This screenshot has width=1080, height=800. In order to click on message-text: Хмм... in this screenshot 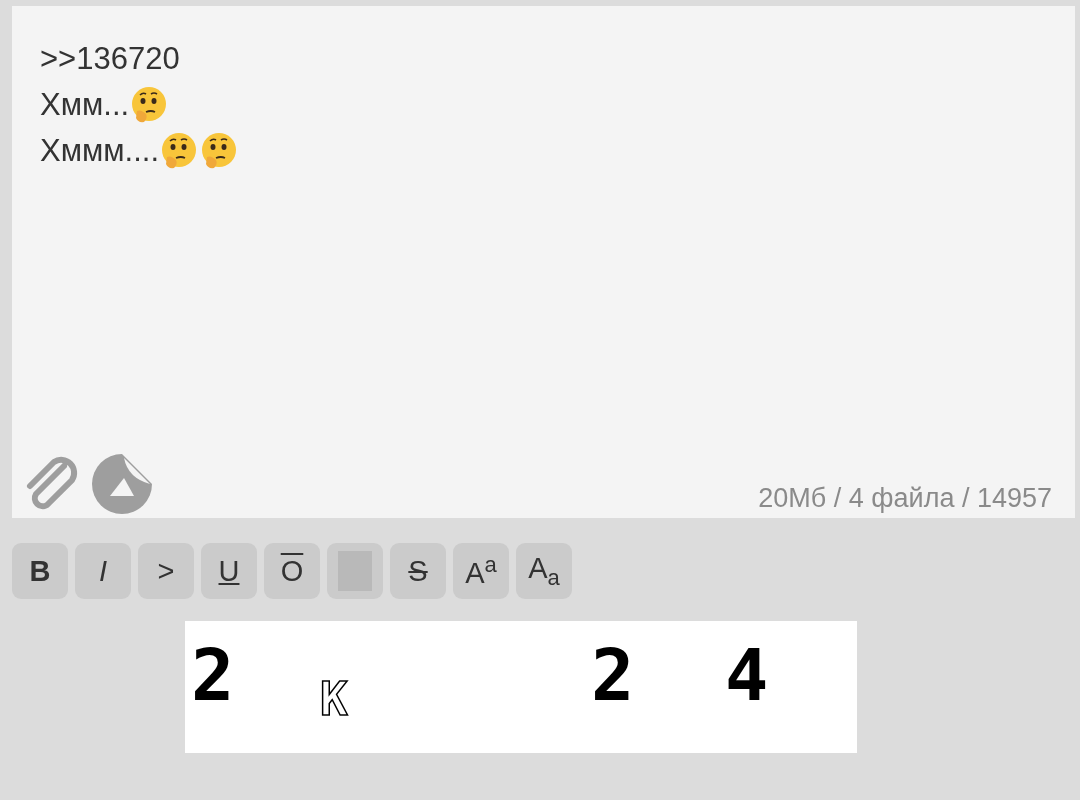, I will do `click(85, 105)`.